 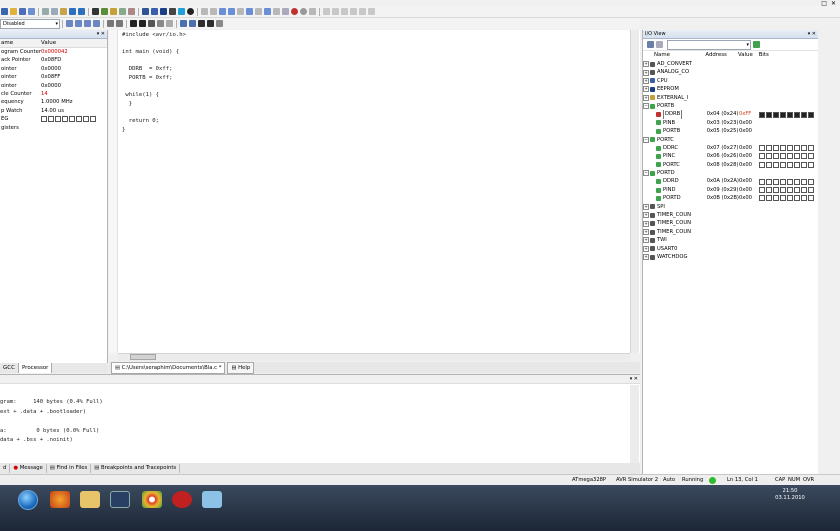 I want to click on disassembler-icon, so click(x=183, y=23).